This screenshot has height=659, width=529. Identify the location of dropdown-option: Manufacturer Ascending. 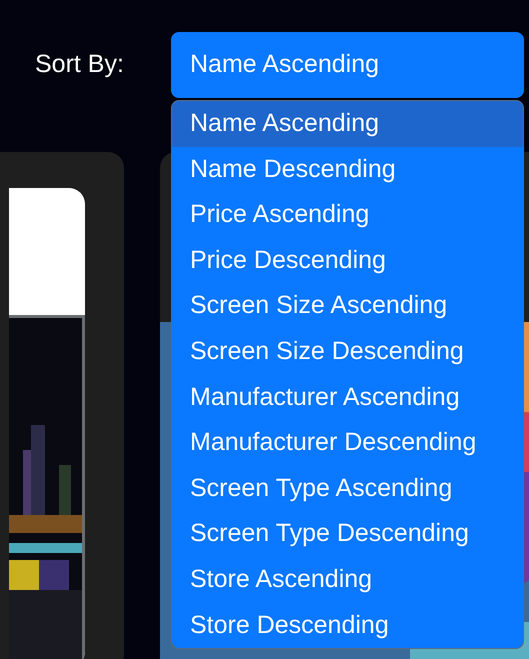
(347, 397).